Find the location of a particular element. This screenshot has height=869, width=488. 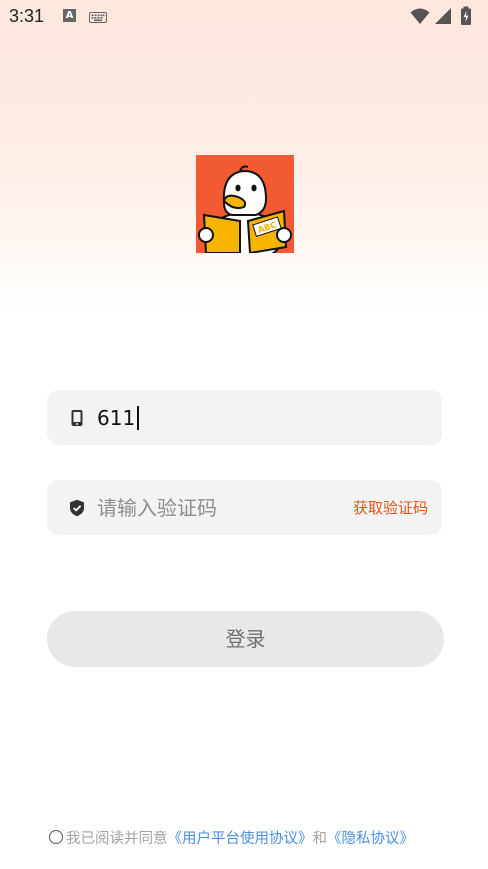

agreement-prefix: 我已阅读并同意 is located at coordinates (117, 838).